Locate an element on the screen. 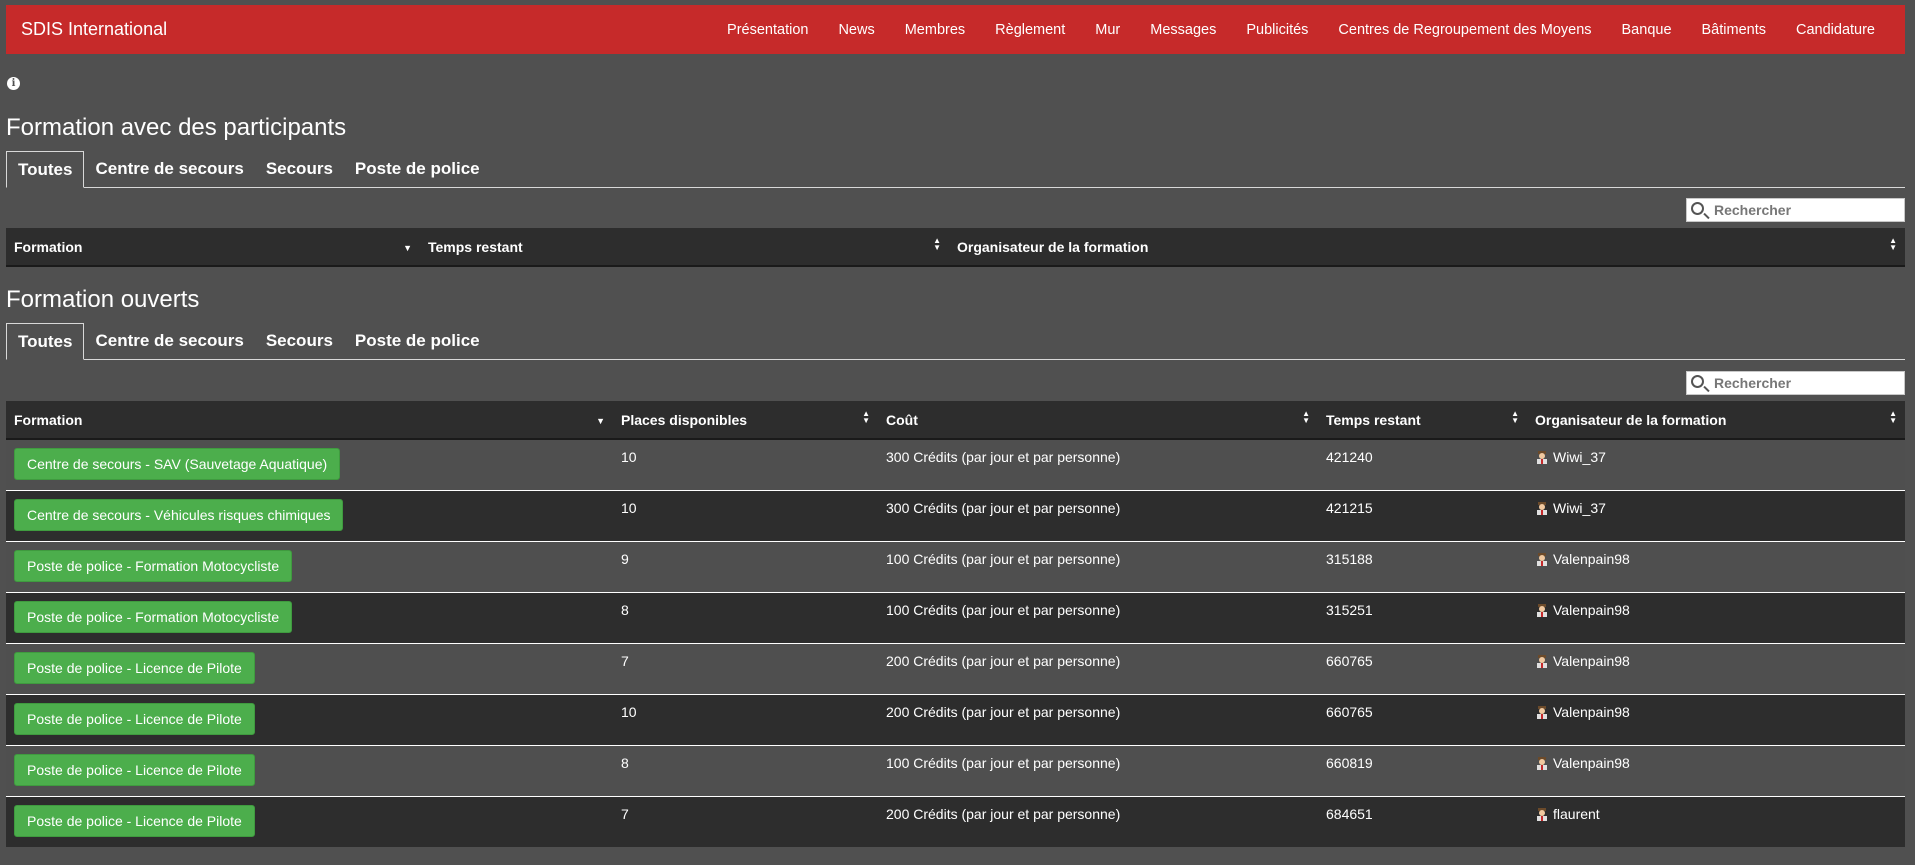  nav-item-news: News is located at coordinates (856, 30).